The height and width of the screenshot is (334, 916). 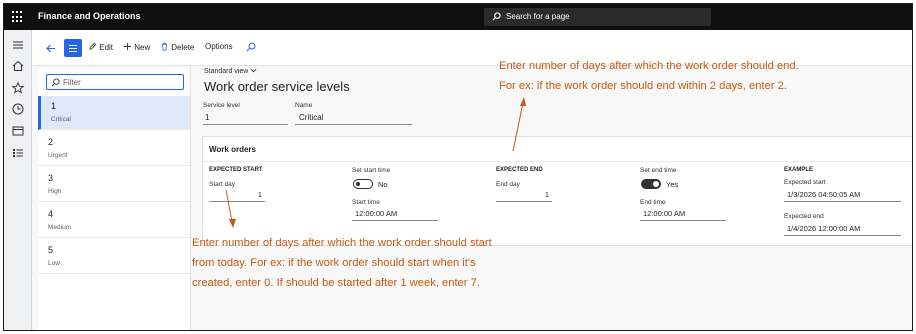 I want to click on list-item-name: High, so click(x=55, y=191).